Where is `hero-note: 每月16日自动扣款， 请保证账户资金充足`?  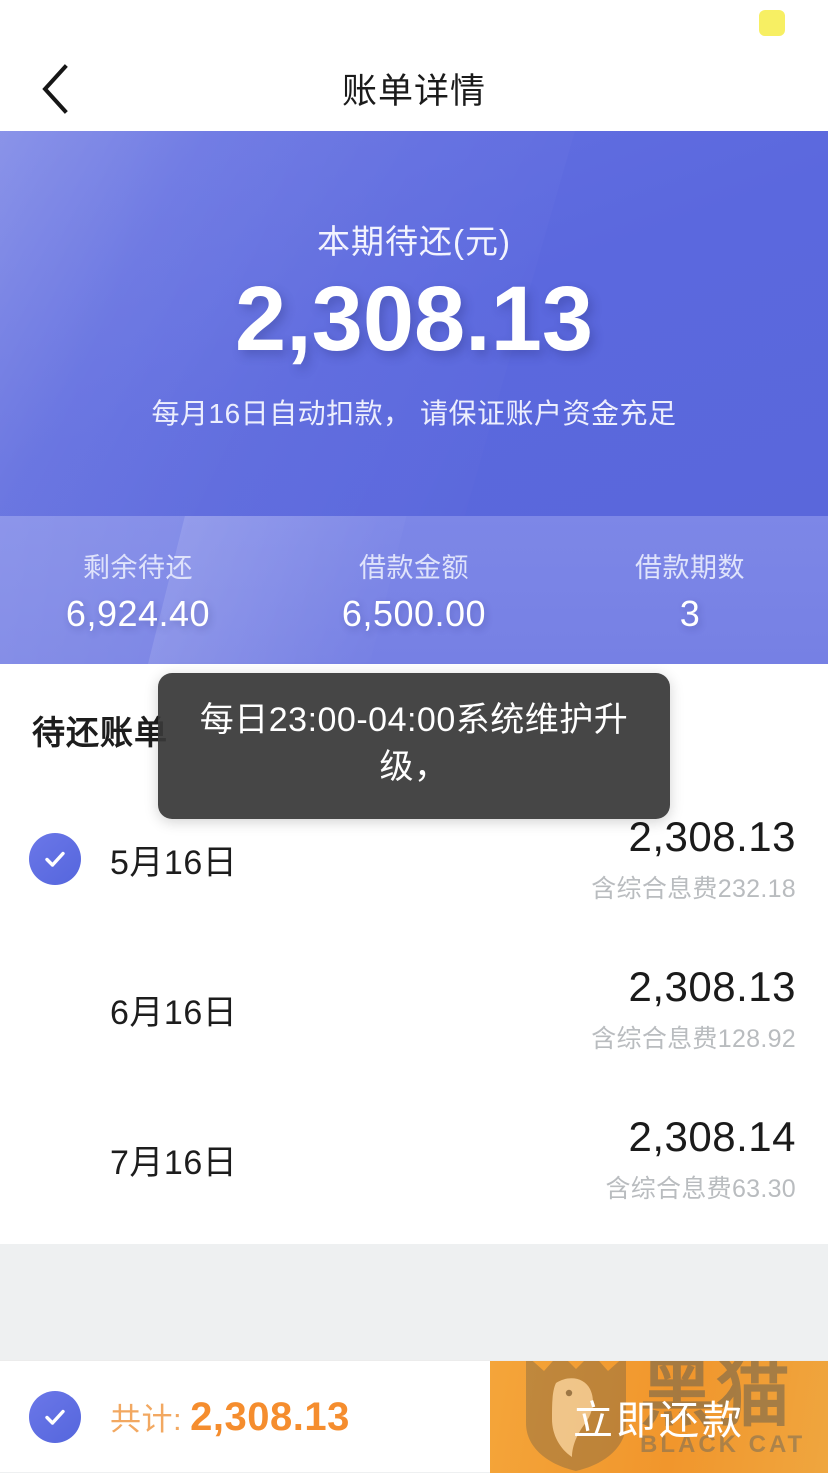
hero-note: 每月16日自动扣款， 请保证账户资金充足 is located at coordinates (414, 414).